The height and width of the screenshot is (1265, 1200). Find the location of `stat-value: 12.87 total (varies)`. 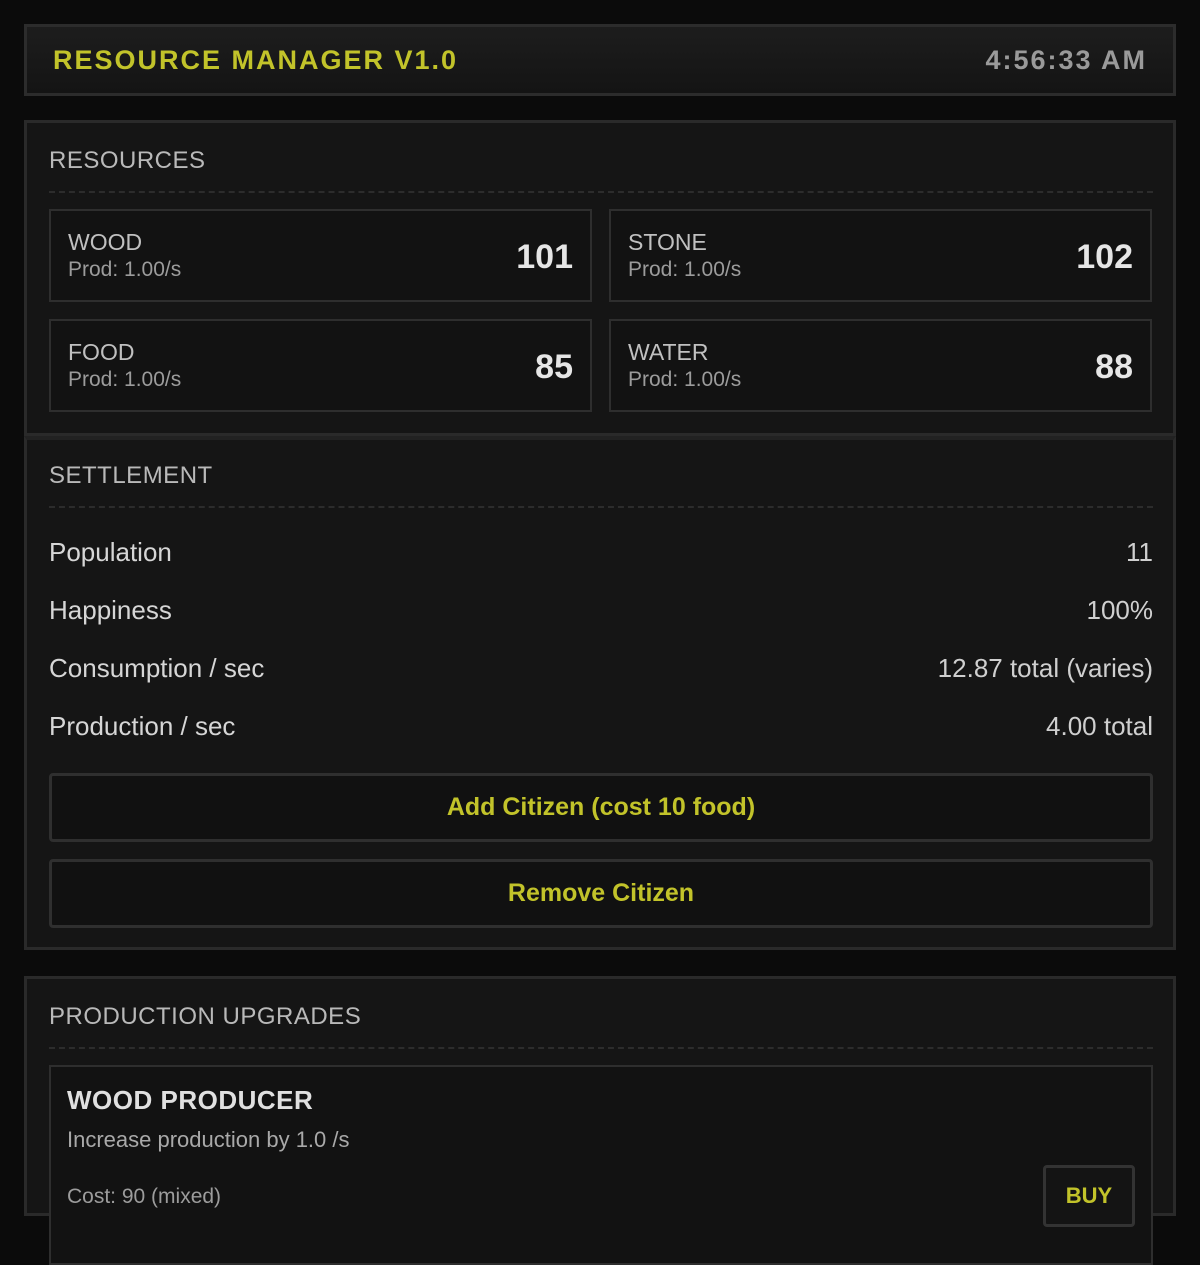

stat-value: 12.87 total (varies) is located at coordinates (1045, 667).